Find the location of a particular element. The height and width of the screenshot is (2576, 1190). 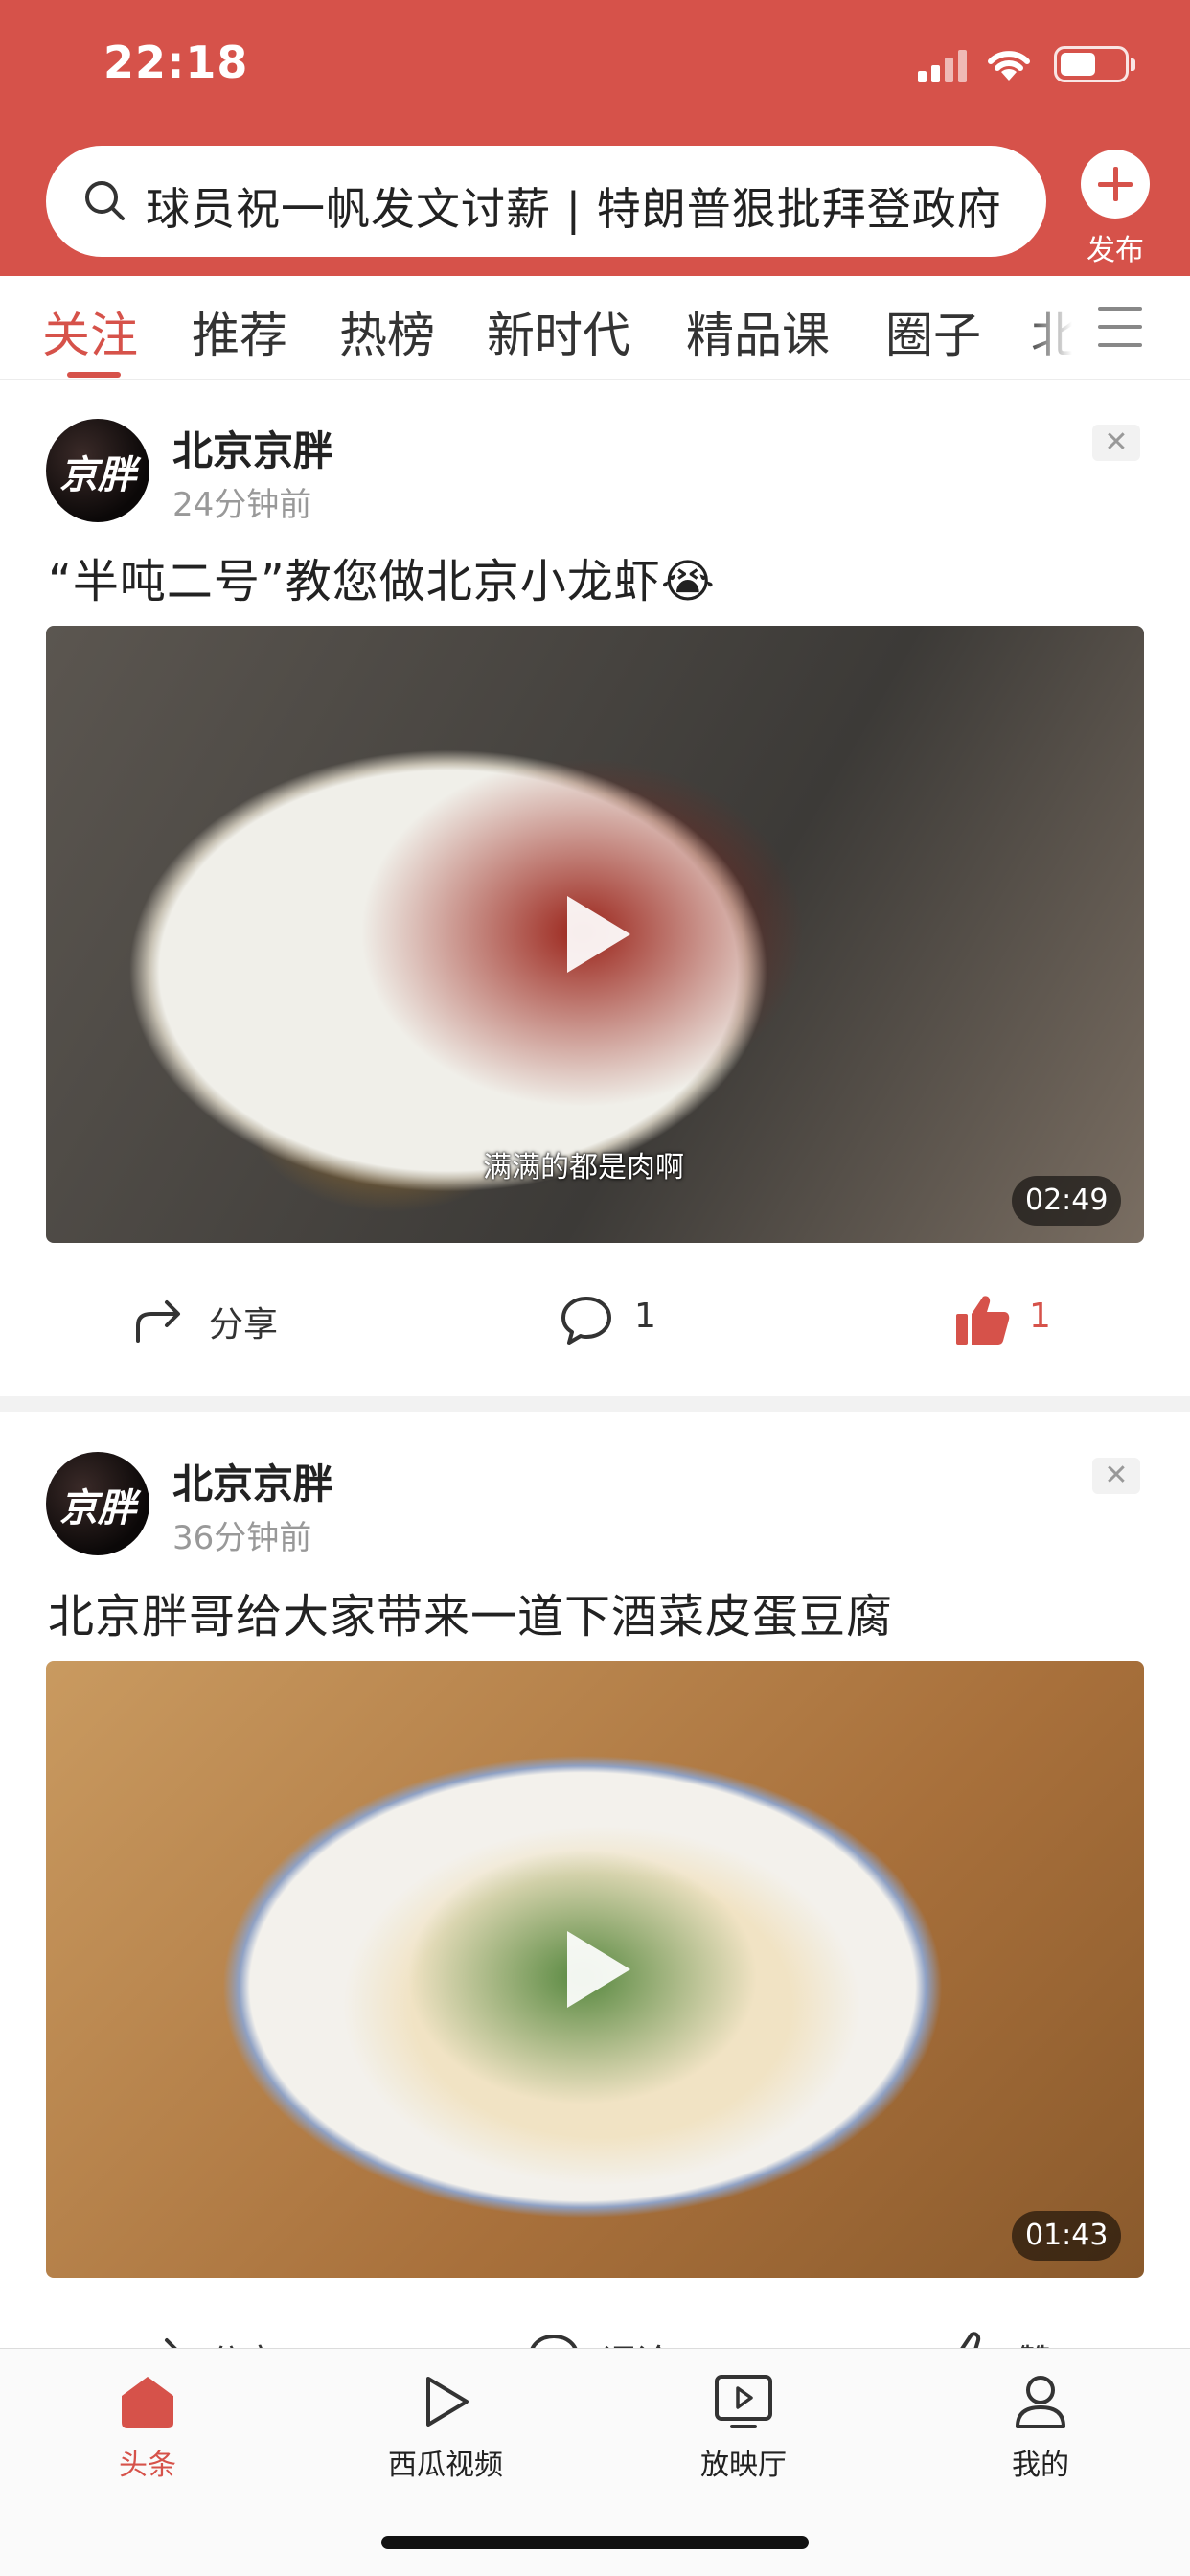

tab-new-era: 新时代 is located at coordinates (559, 331).